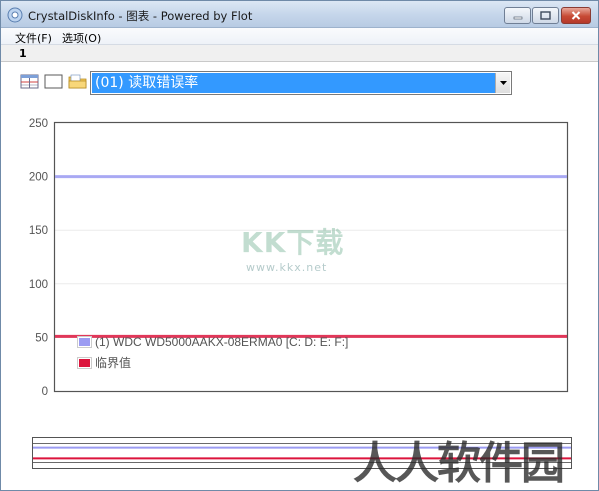 Image resolution: width=599 pixels, height=491 pixels. Describe the element at coordinates (38, 231) in the screenshot. I see `y-tick-label: 150` at that location.